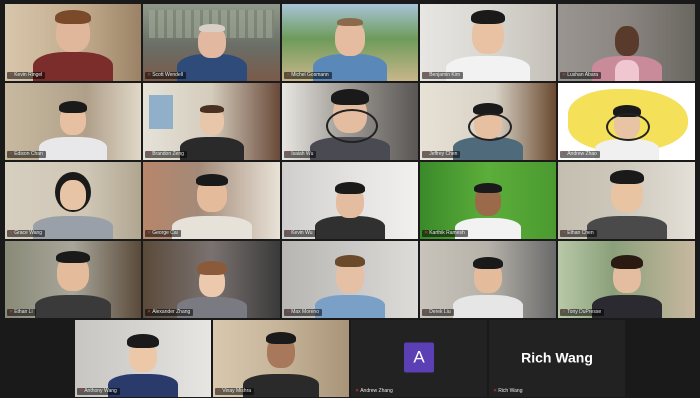 This screenshot has width=700, height=398. I want to click on participant-tile: ✕Isaiah Wu, so click(350, 121).